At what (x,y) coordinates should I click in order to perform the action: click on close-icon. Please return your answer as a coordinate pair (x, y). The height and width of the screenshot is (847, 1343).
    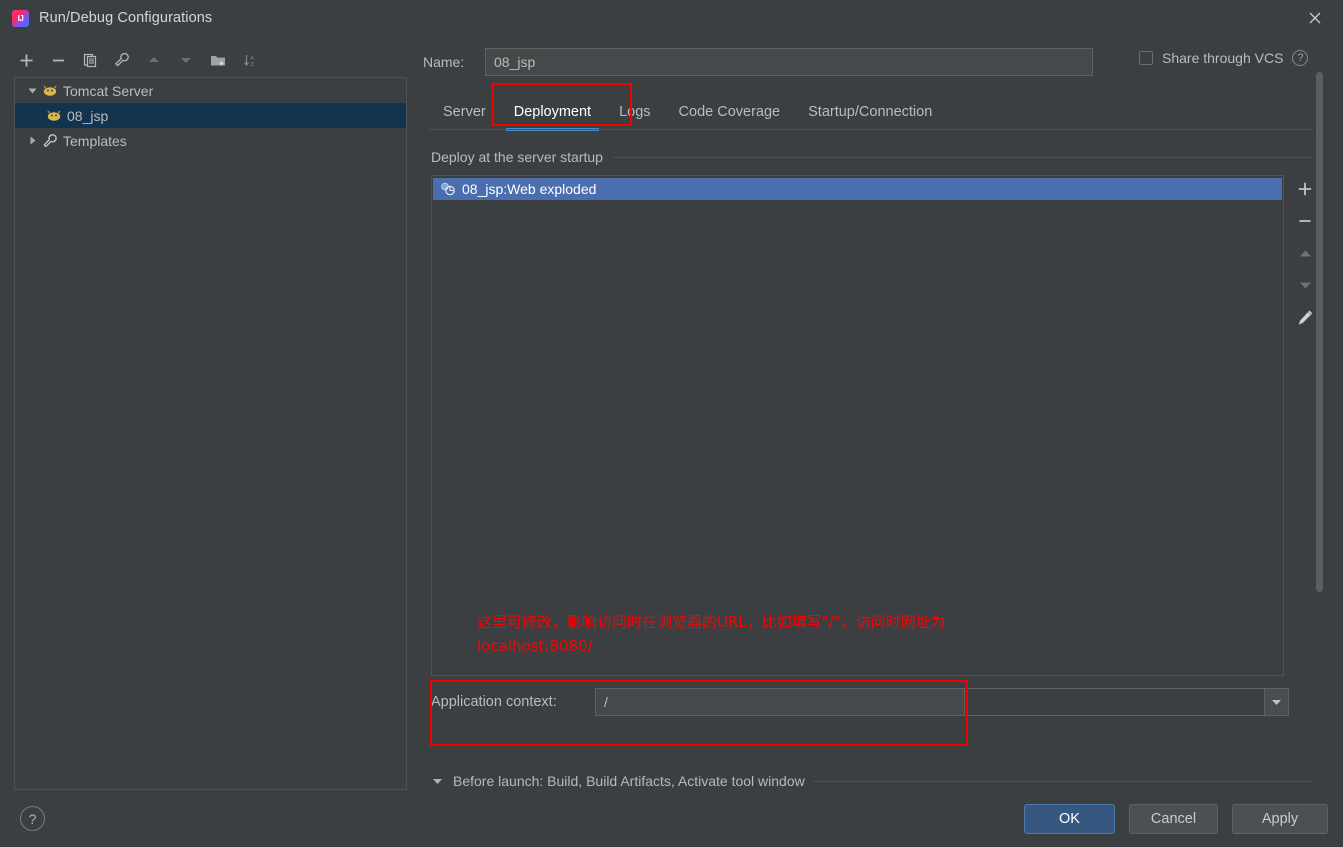
    Looking at the image, I should click on (1315, 18).